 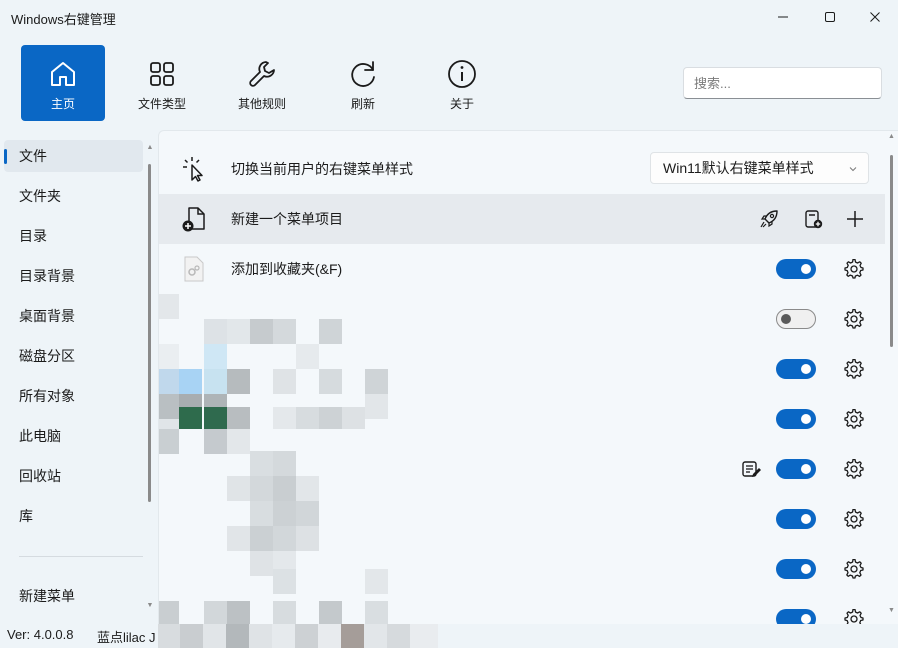 I want to click on author-link: 蓝点lilac J, so click(x=126, y=636).